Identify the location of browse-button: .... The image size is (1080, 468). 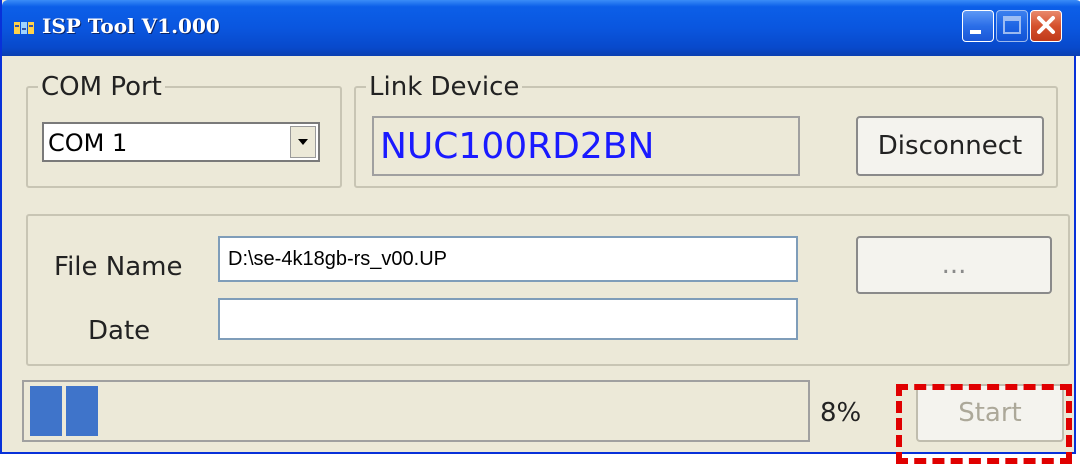
(954, 265).